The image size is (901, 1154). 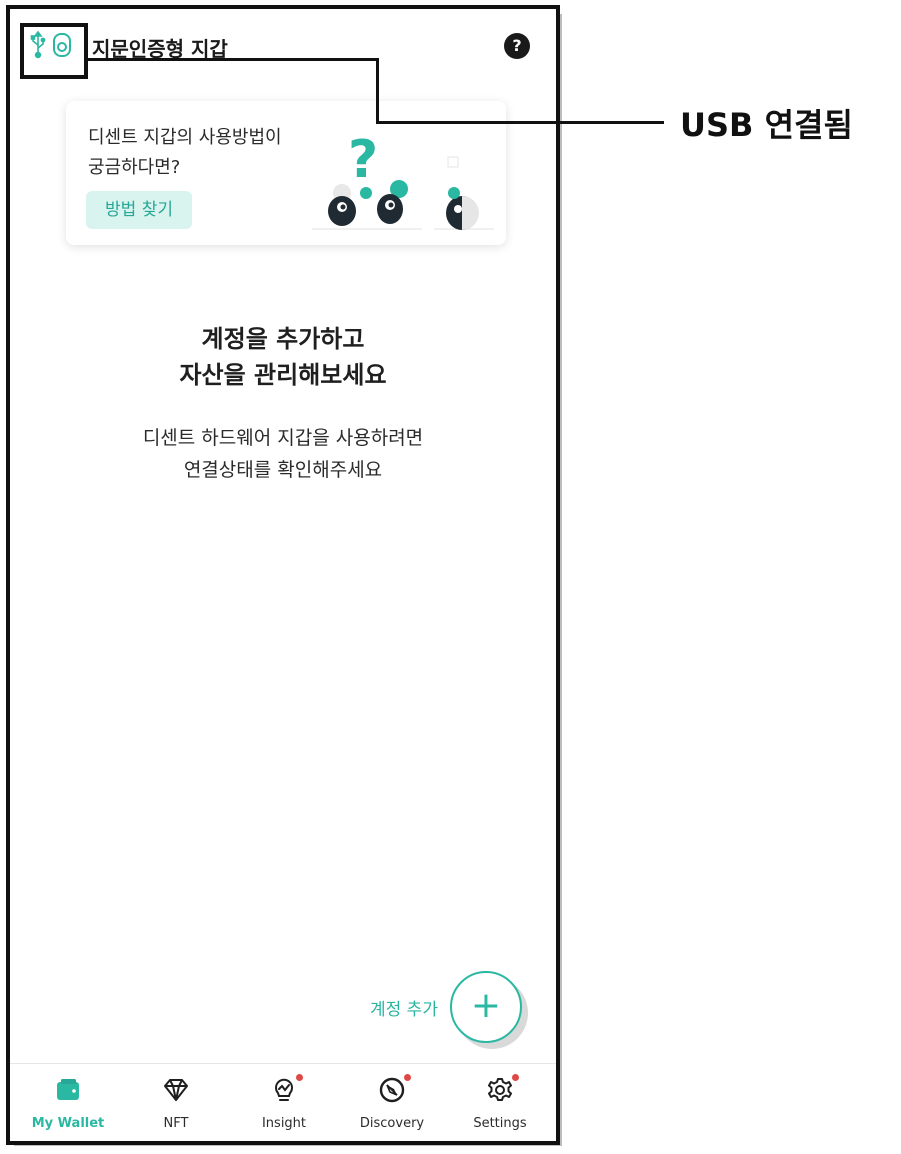 What do you see at coordinates (520, 122) in the screenshot?
I see `annotation-line-h2` at bounding box center [520, 122].